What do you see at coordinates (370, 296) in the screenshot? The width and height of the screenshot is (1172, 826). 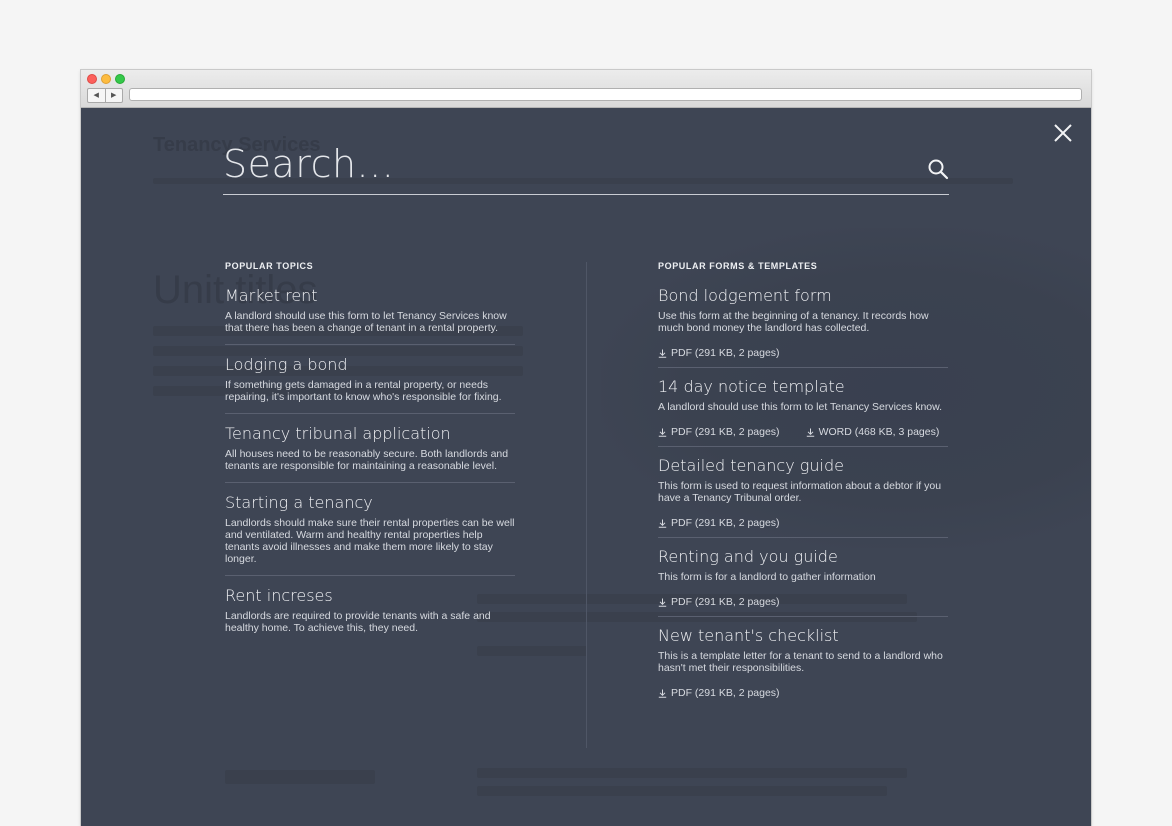 I see `topic-link: Market rent` at bounding box center [370, 296].